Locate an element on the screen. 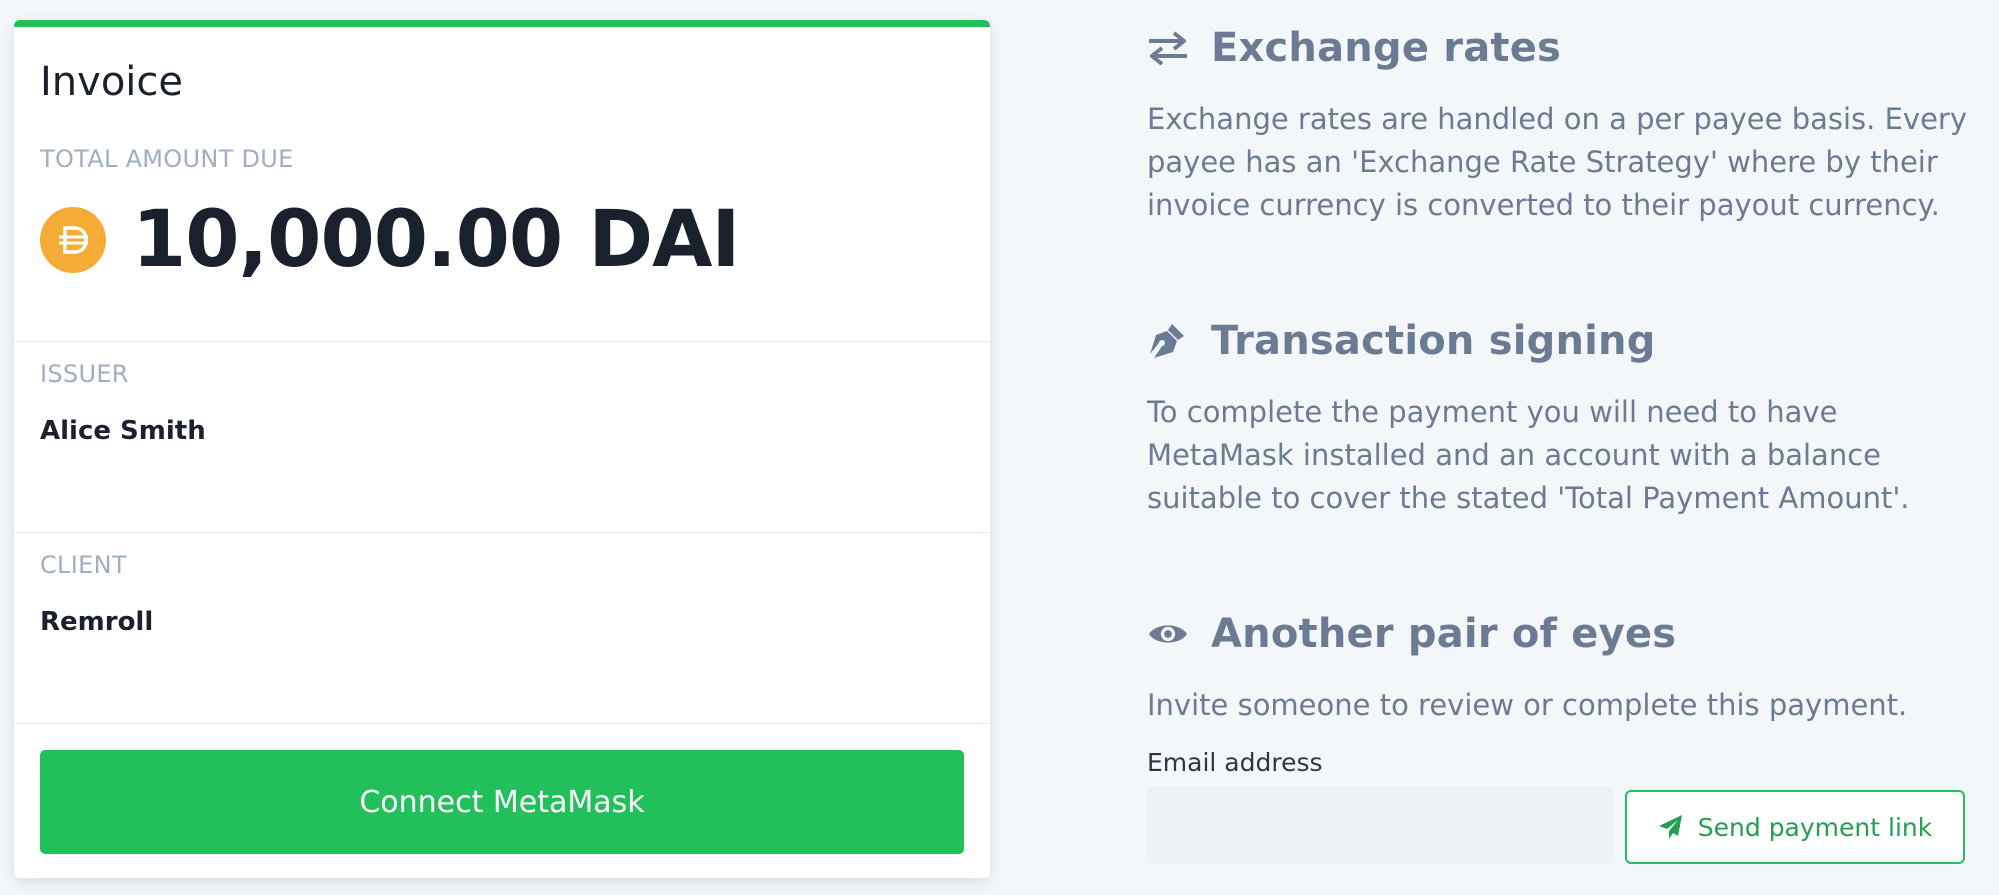 This screenshot has height=895, width=1999. client-section: CLIENT Remroll is located at coordinates (502, 627).